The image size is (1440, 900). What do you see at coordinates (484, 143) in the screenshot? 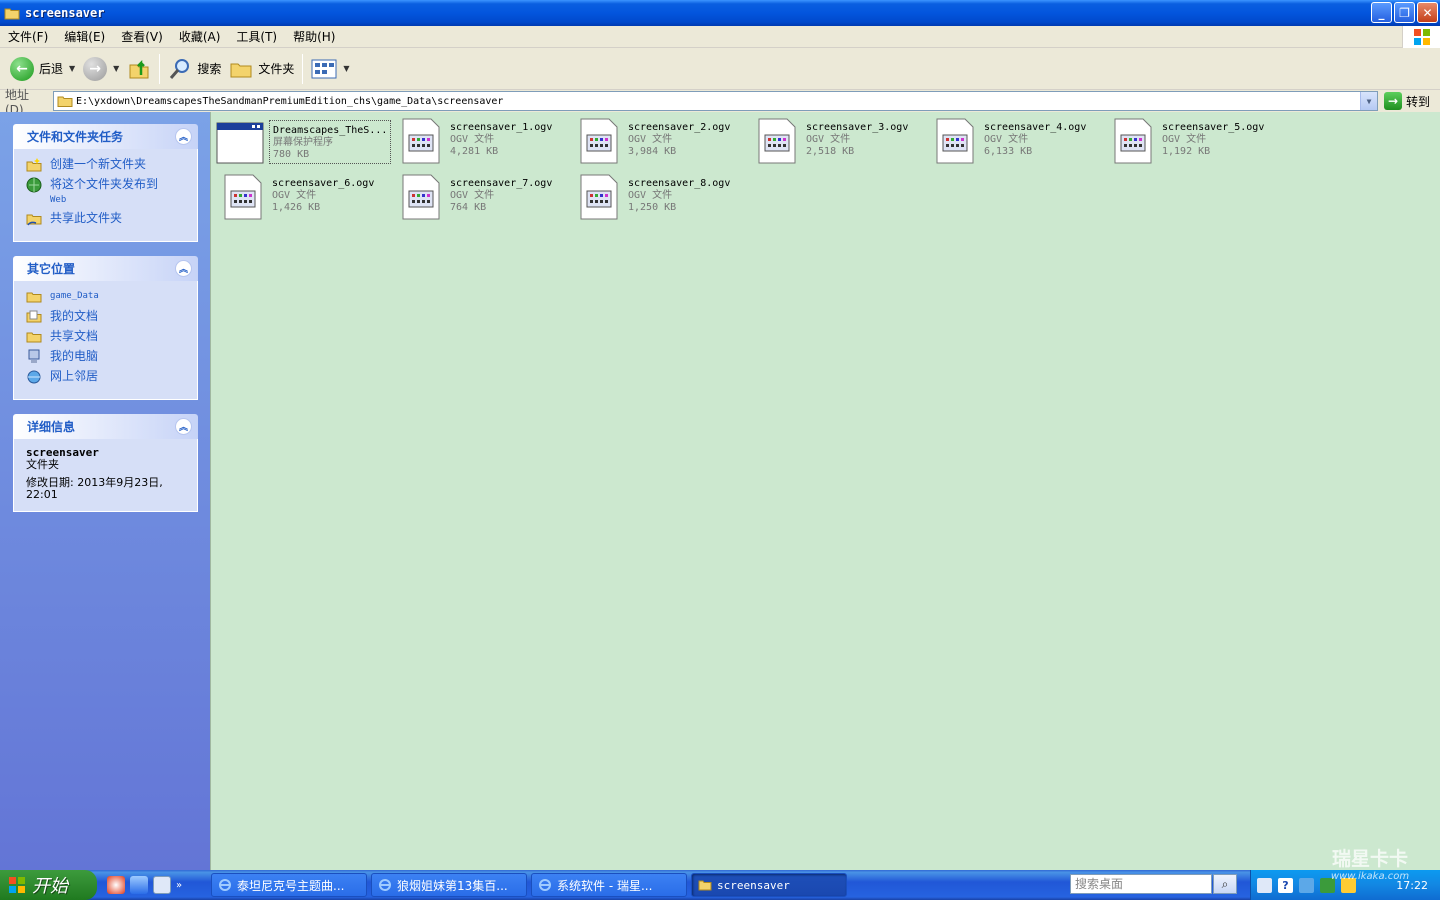
I see `file-item: screensaver_1.ogv OGV 文件 4,281 KB` at bounding box center [484, 143].